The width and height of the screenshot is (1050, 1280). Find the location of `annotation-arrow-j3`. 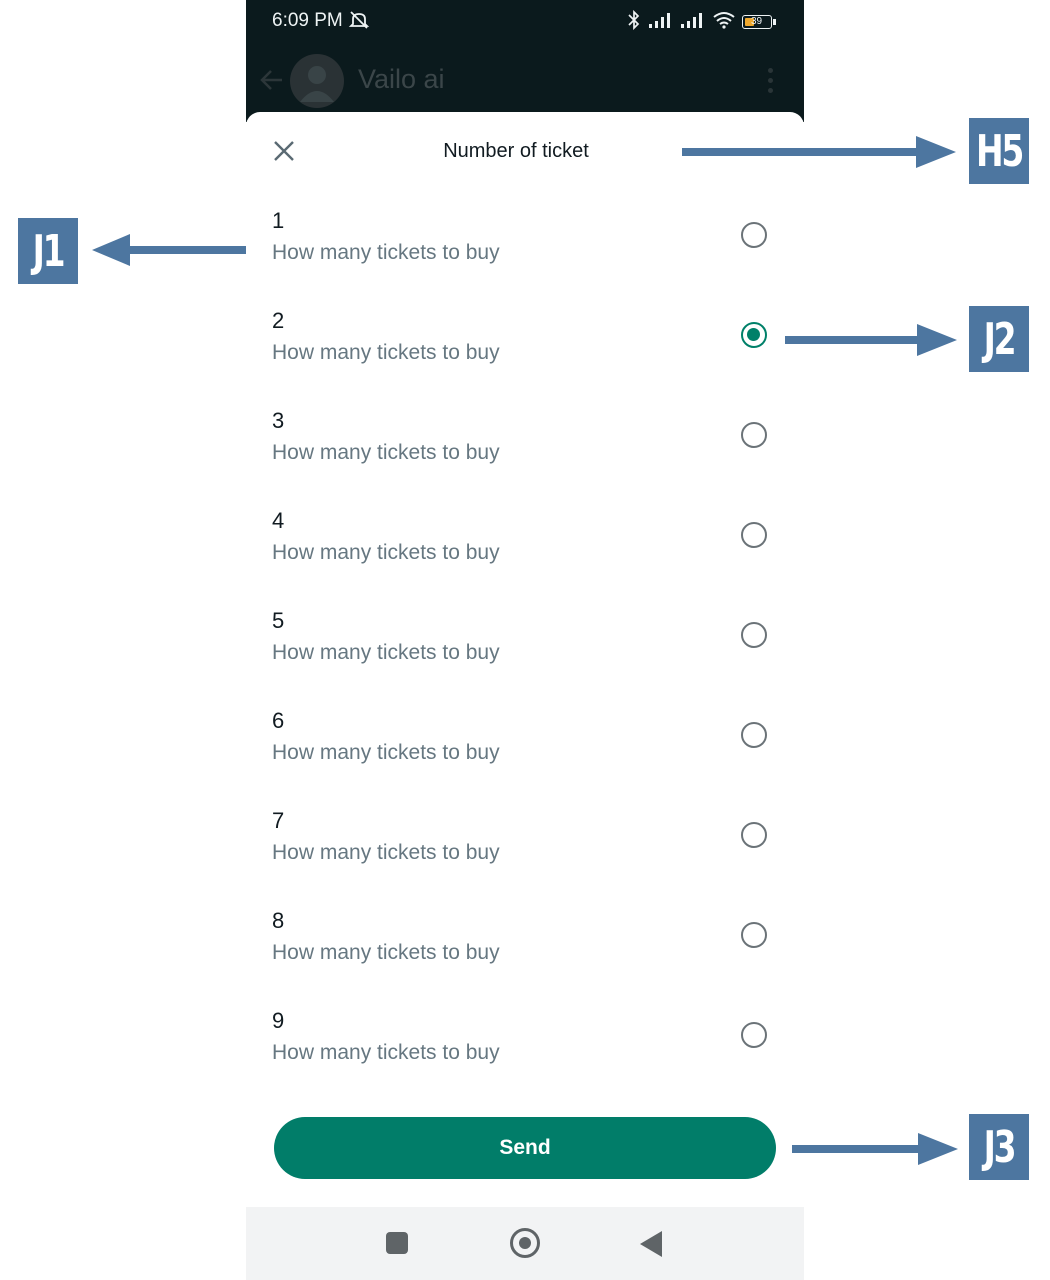

annotation-arrow-j3 is located at coordinates (875, 1149).